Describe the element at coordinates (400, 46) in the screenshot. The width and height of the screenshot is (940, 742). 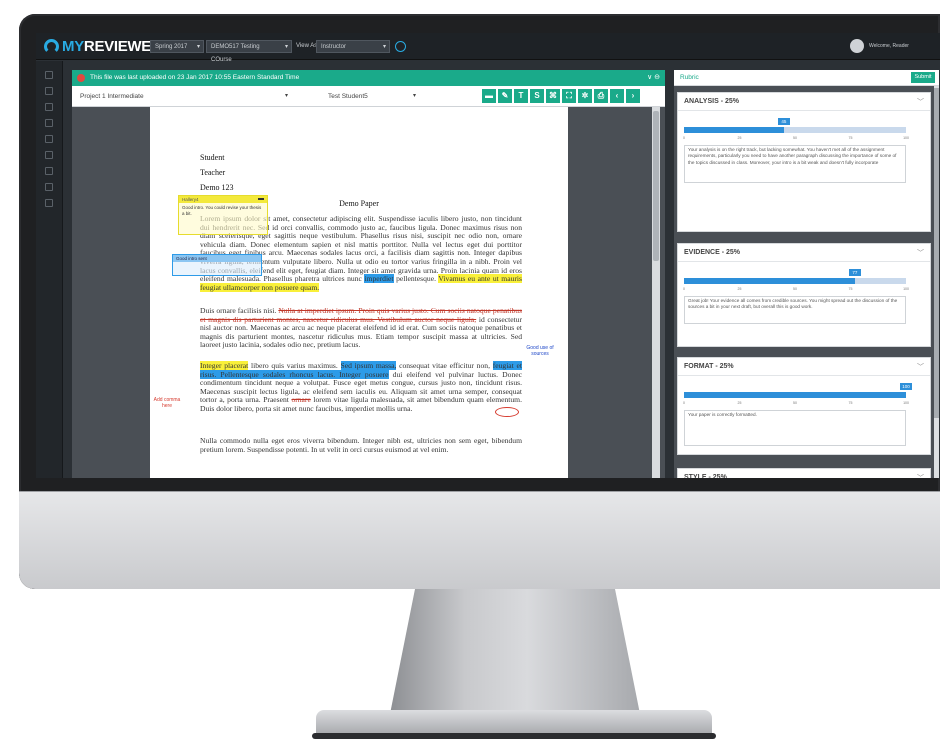
I see `globe-icon` at that location.